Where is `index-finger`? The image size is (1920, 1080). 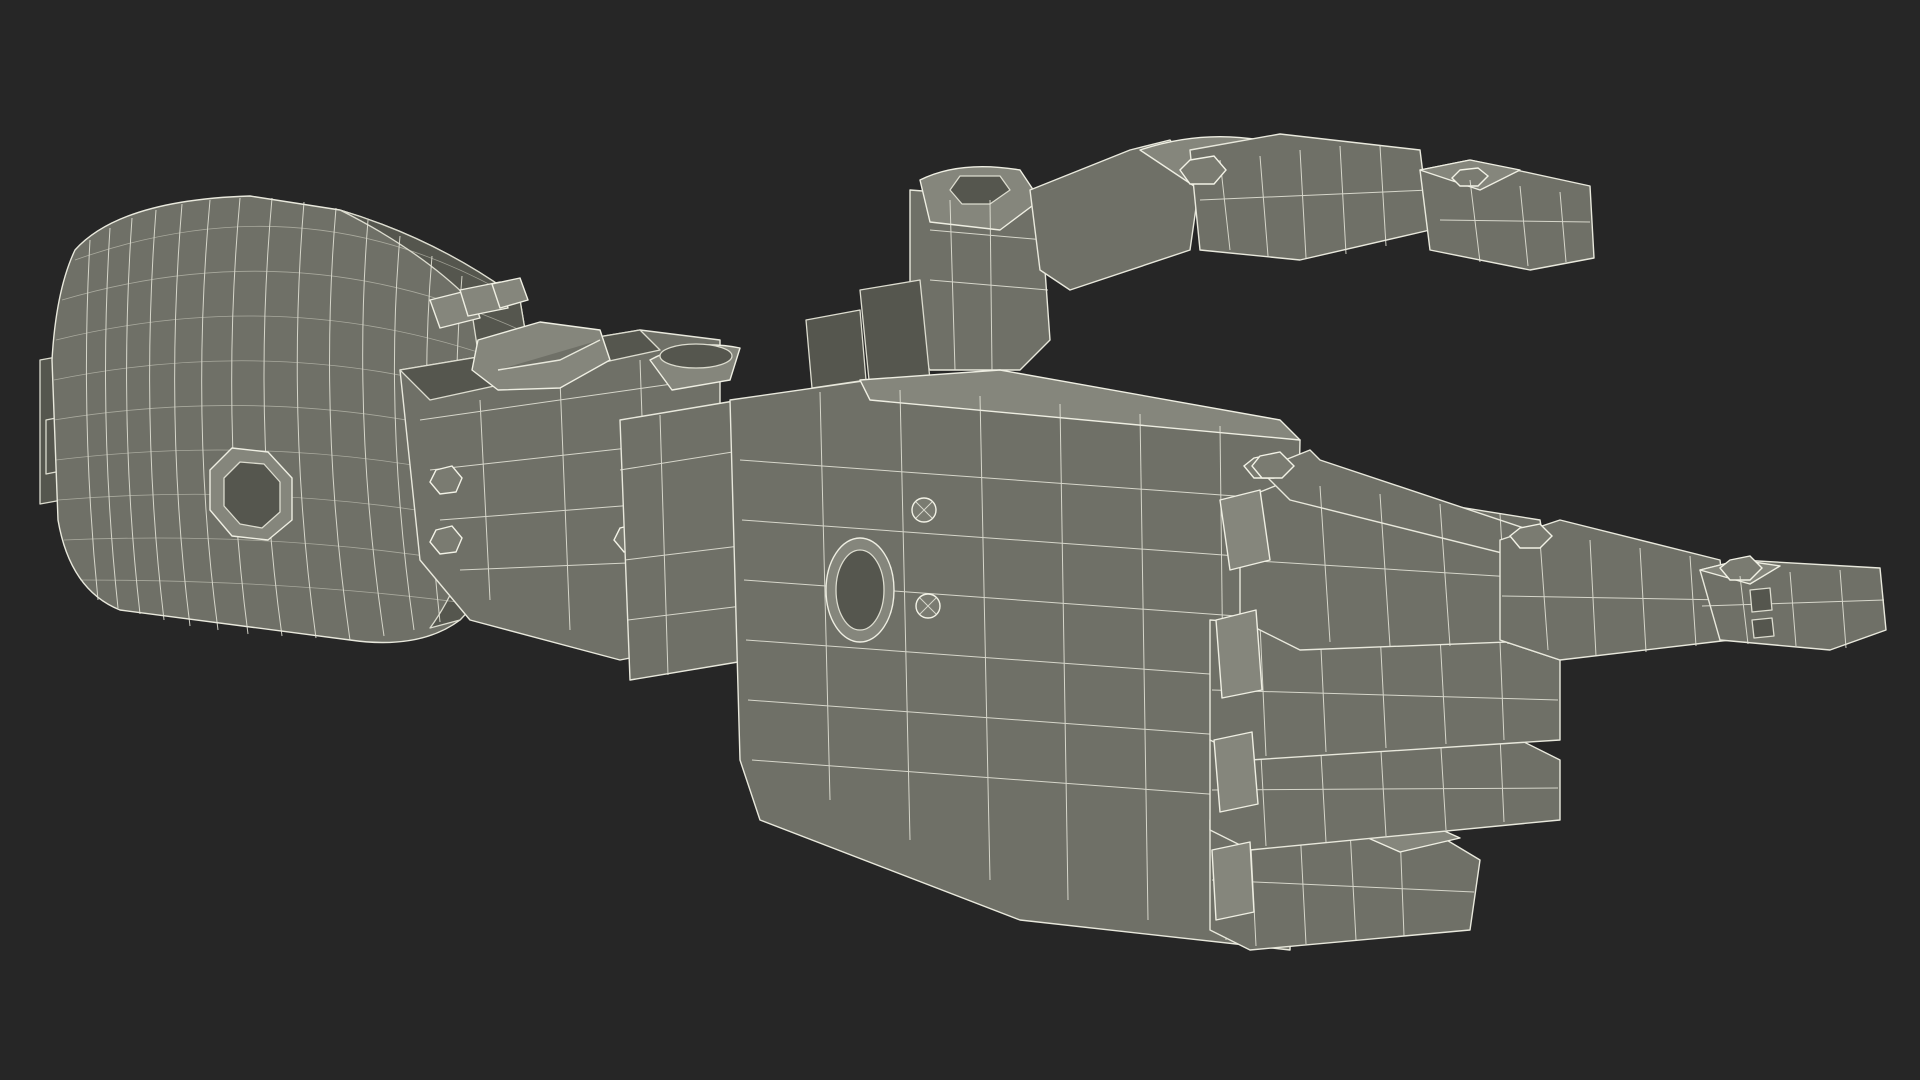 index-finger is located at coordinates (1563, 555).